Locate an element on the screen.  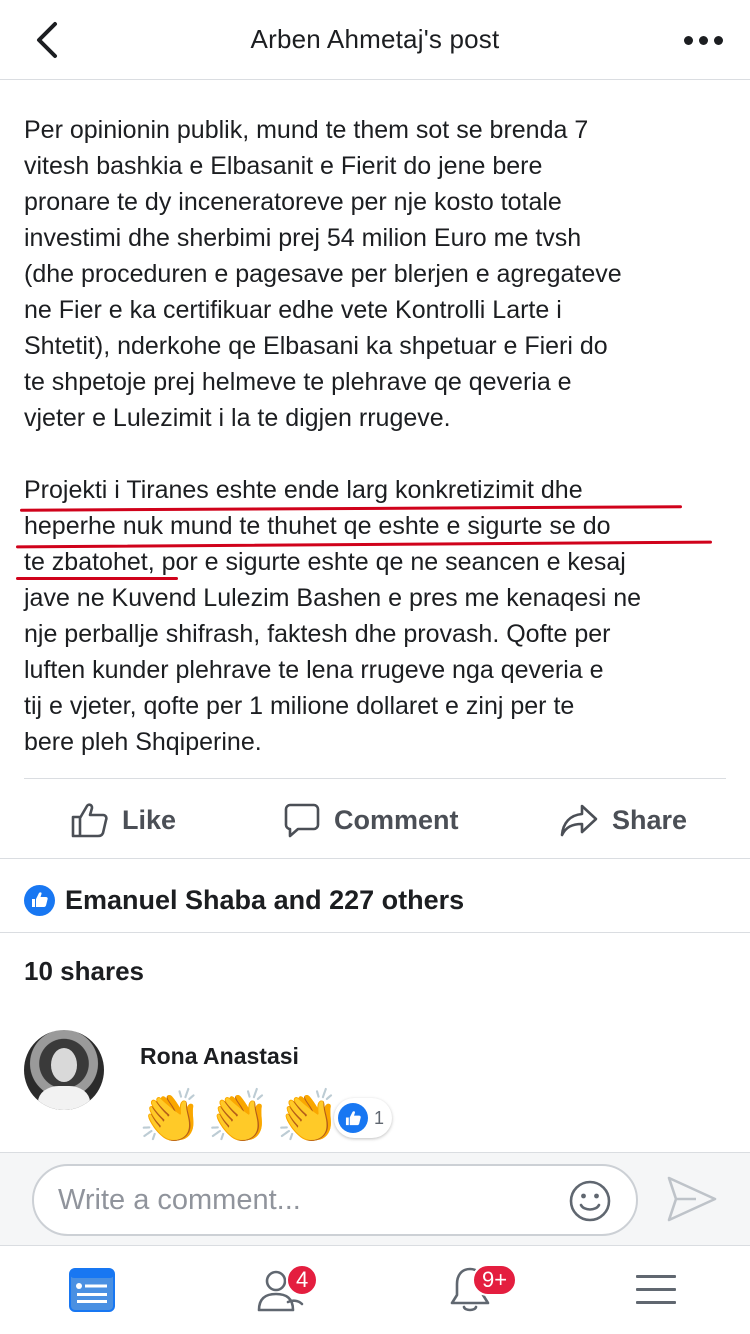
reactions-summary-text: Emanuel Shaba and 227 others is located at coordinates (265, 899).